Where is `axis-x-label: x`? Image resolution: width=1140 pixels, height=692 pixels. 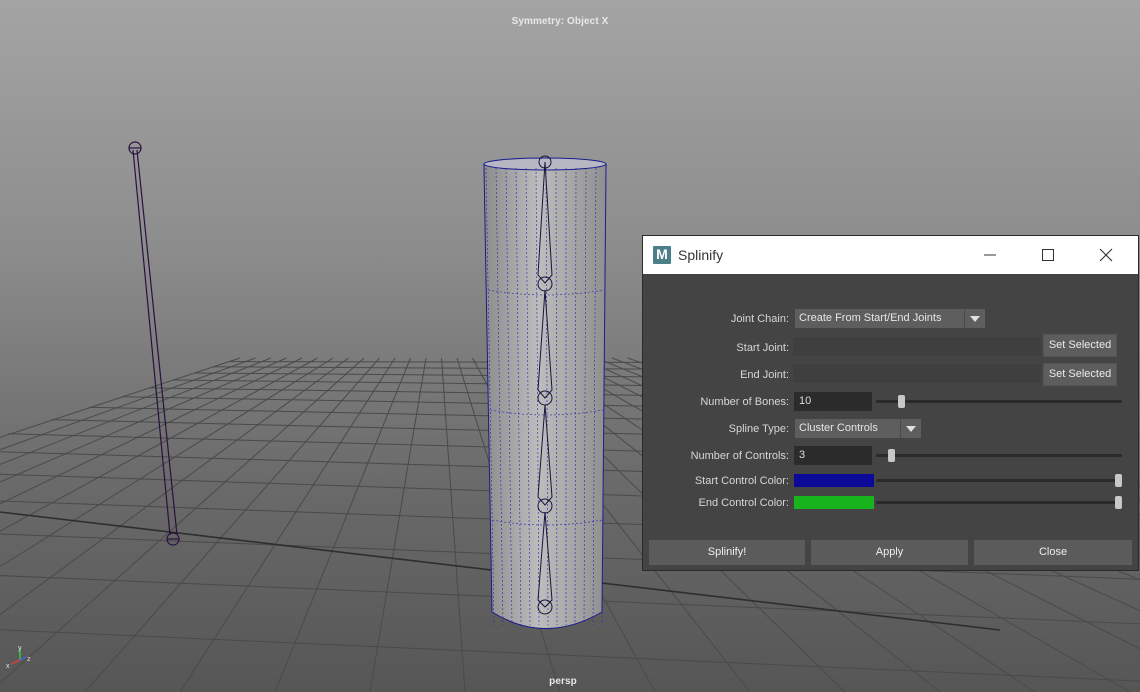
axis-x-label: x is located at coordinates (8, 666).